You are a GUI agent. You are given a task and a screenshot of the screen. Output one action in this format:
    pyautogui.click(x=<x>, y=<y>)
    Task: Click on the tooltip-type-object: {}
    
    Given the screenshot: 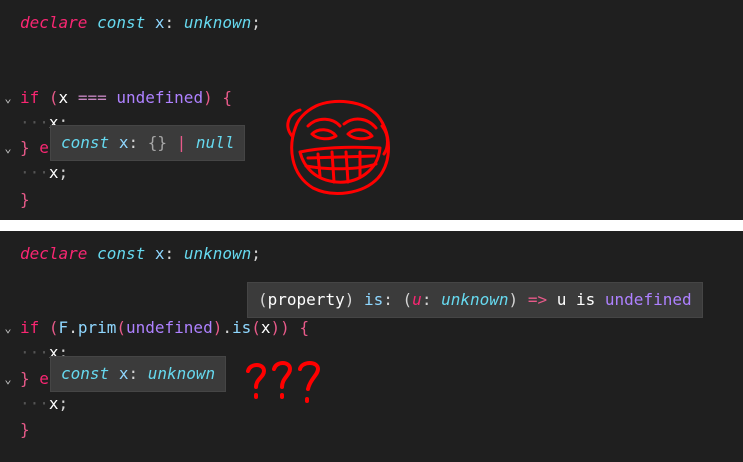 What is the action you would take?
    pyautogui.click(x=157, y=142)
    